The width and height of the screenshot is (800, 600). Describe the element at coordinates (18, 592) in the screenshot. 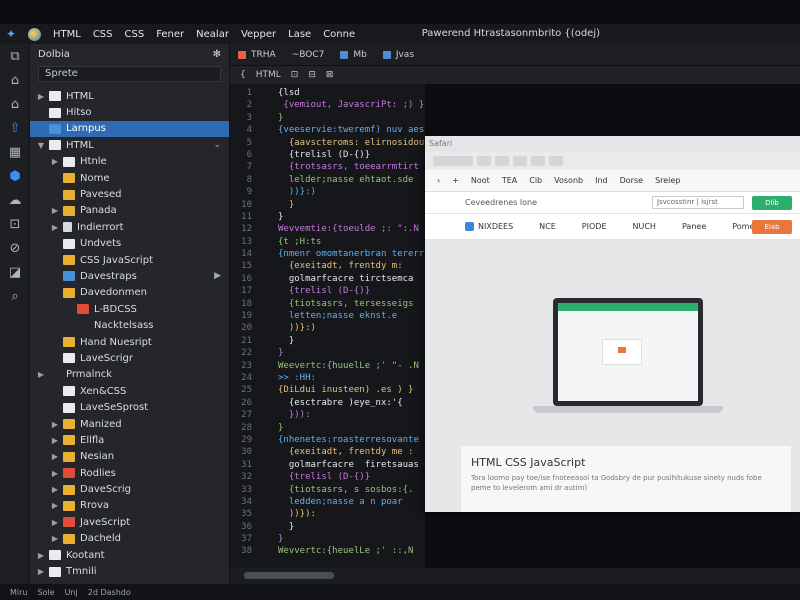

I see `status-item: Miru` at that location.